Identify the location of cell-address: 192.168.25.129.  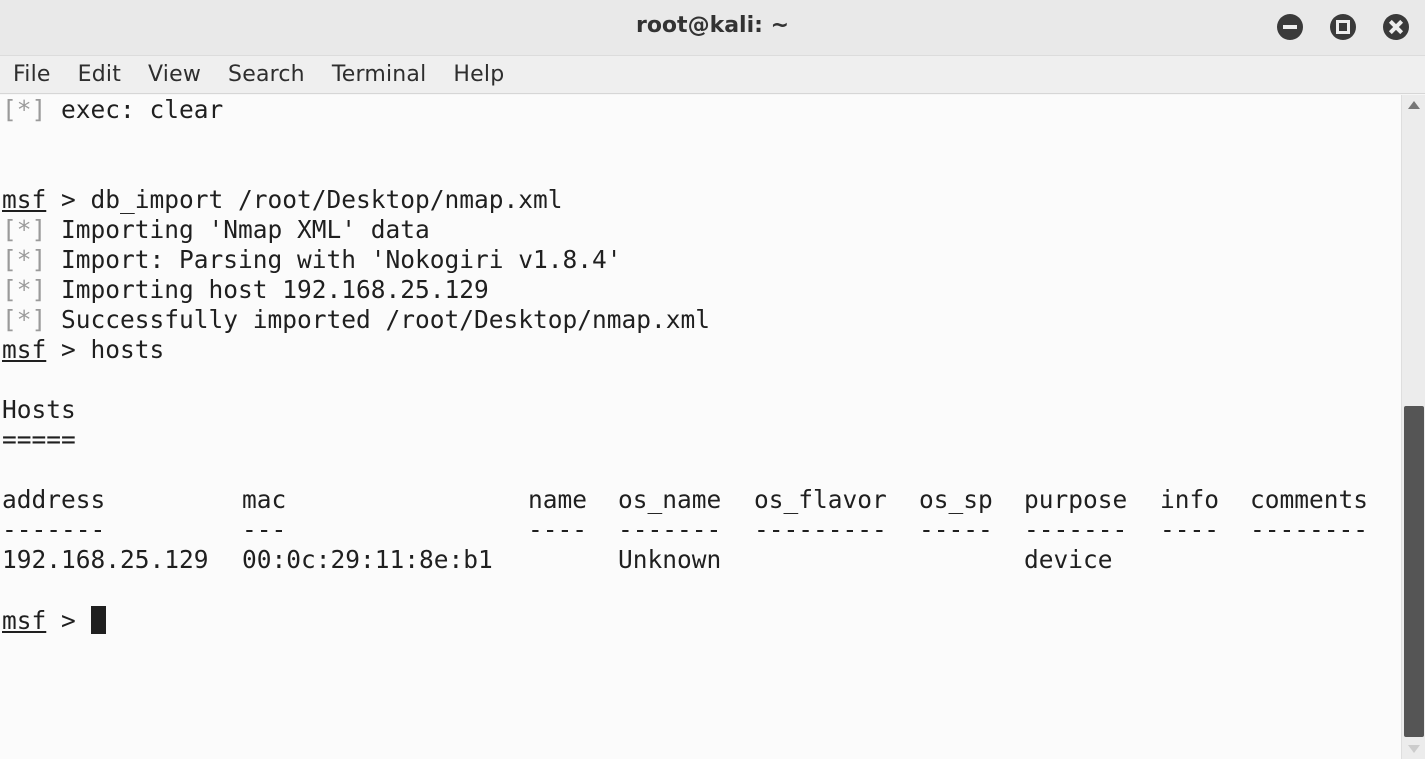
(105, 559).